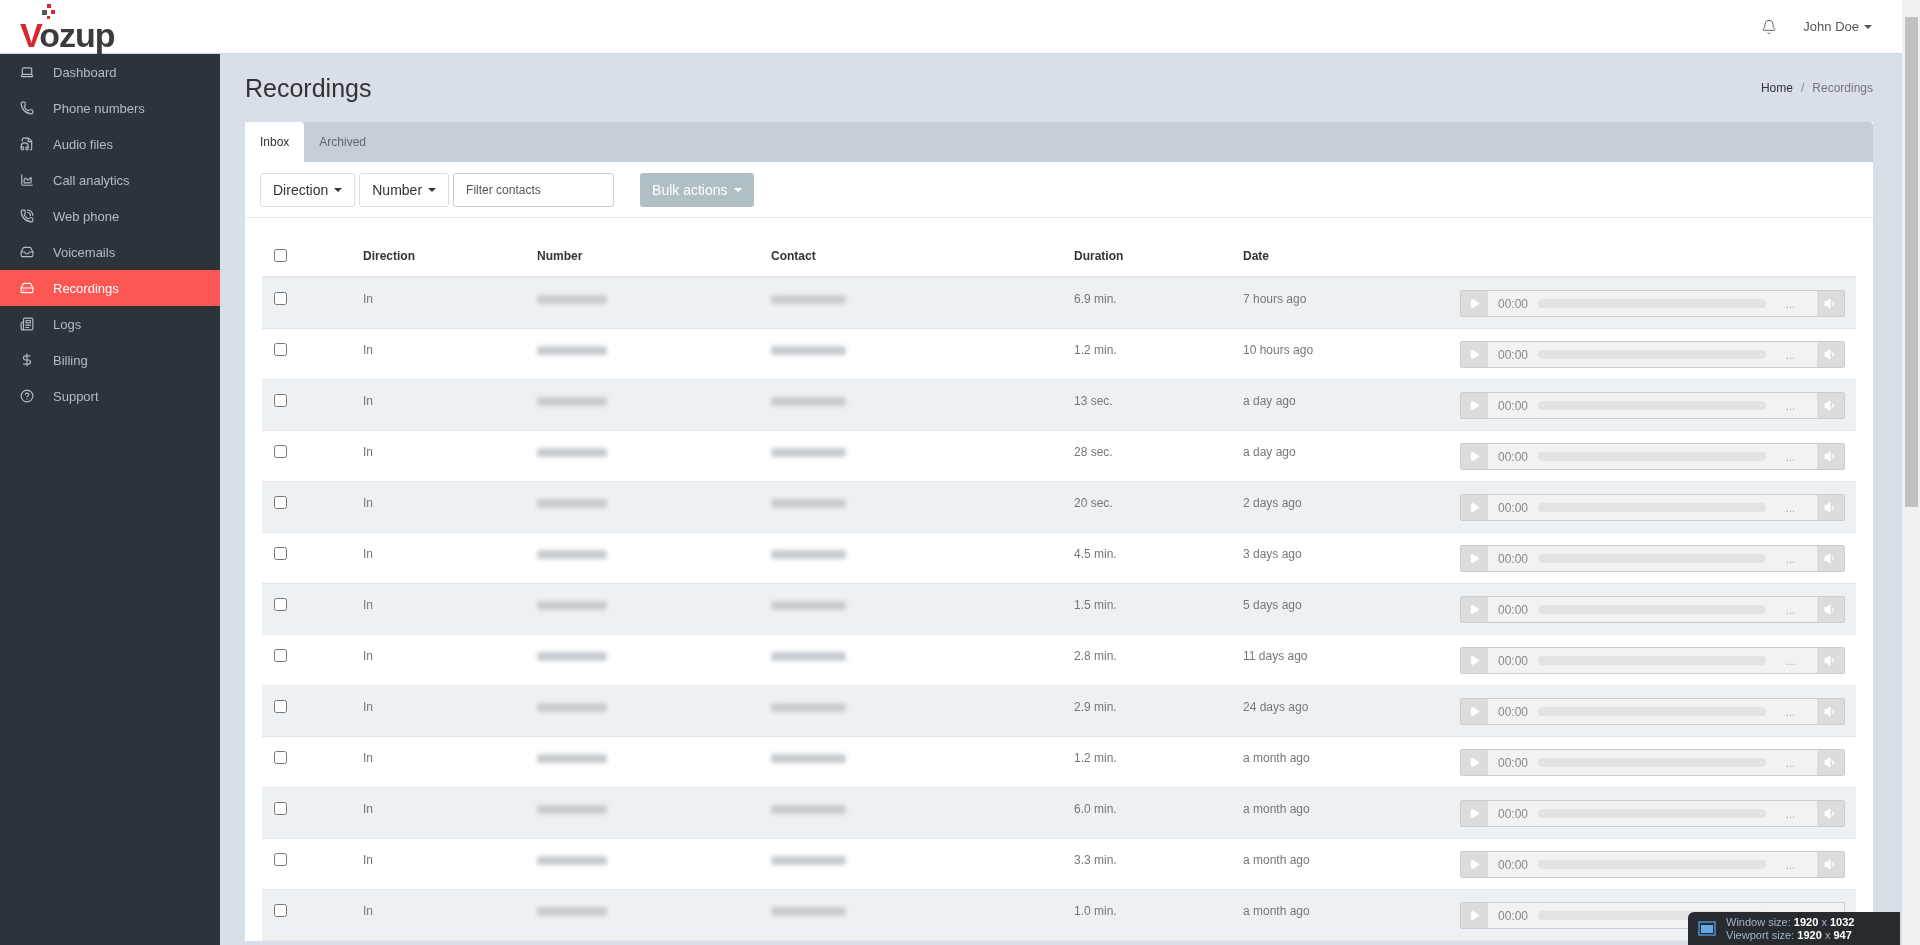 The image size is (1920, 945). I want to click on tab: Inbox, so click(275, 142).